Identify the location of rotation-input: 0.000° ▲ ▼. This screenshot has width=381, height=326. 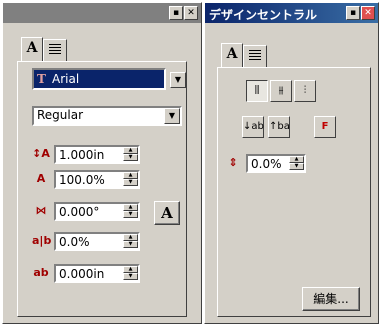
(97, 211).